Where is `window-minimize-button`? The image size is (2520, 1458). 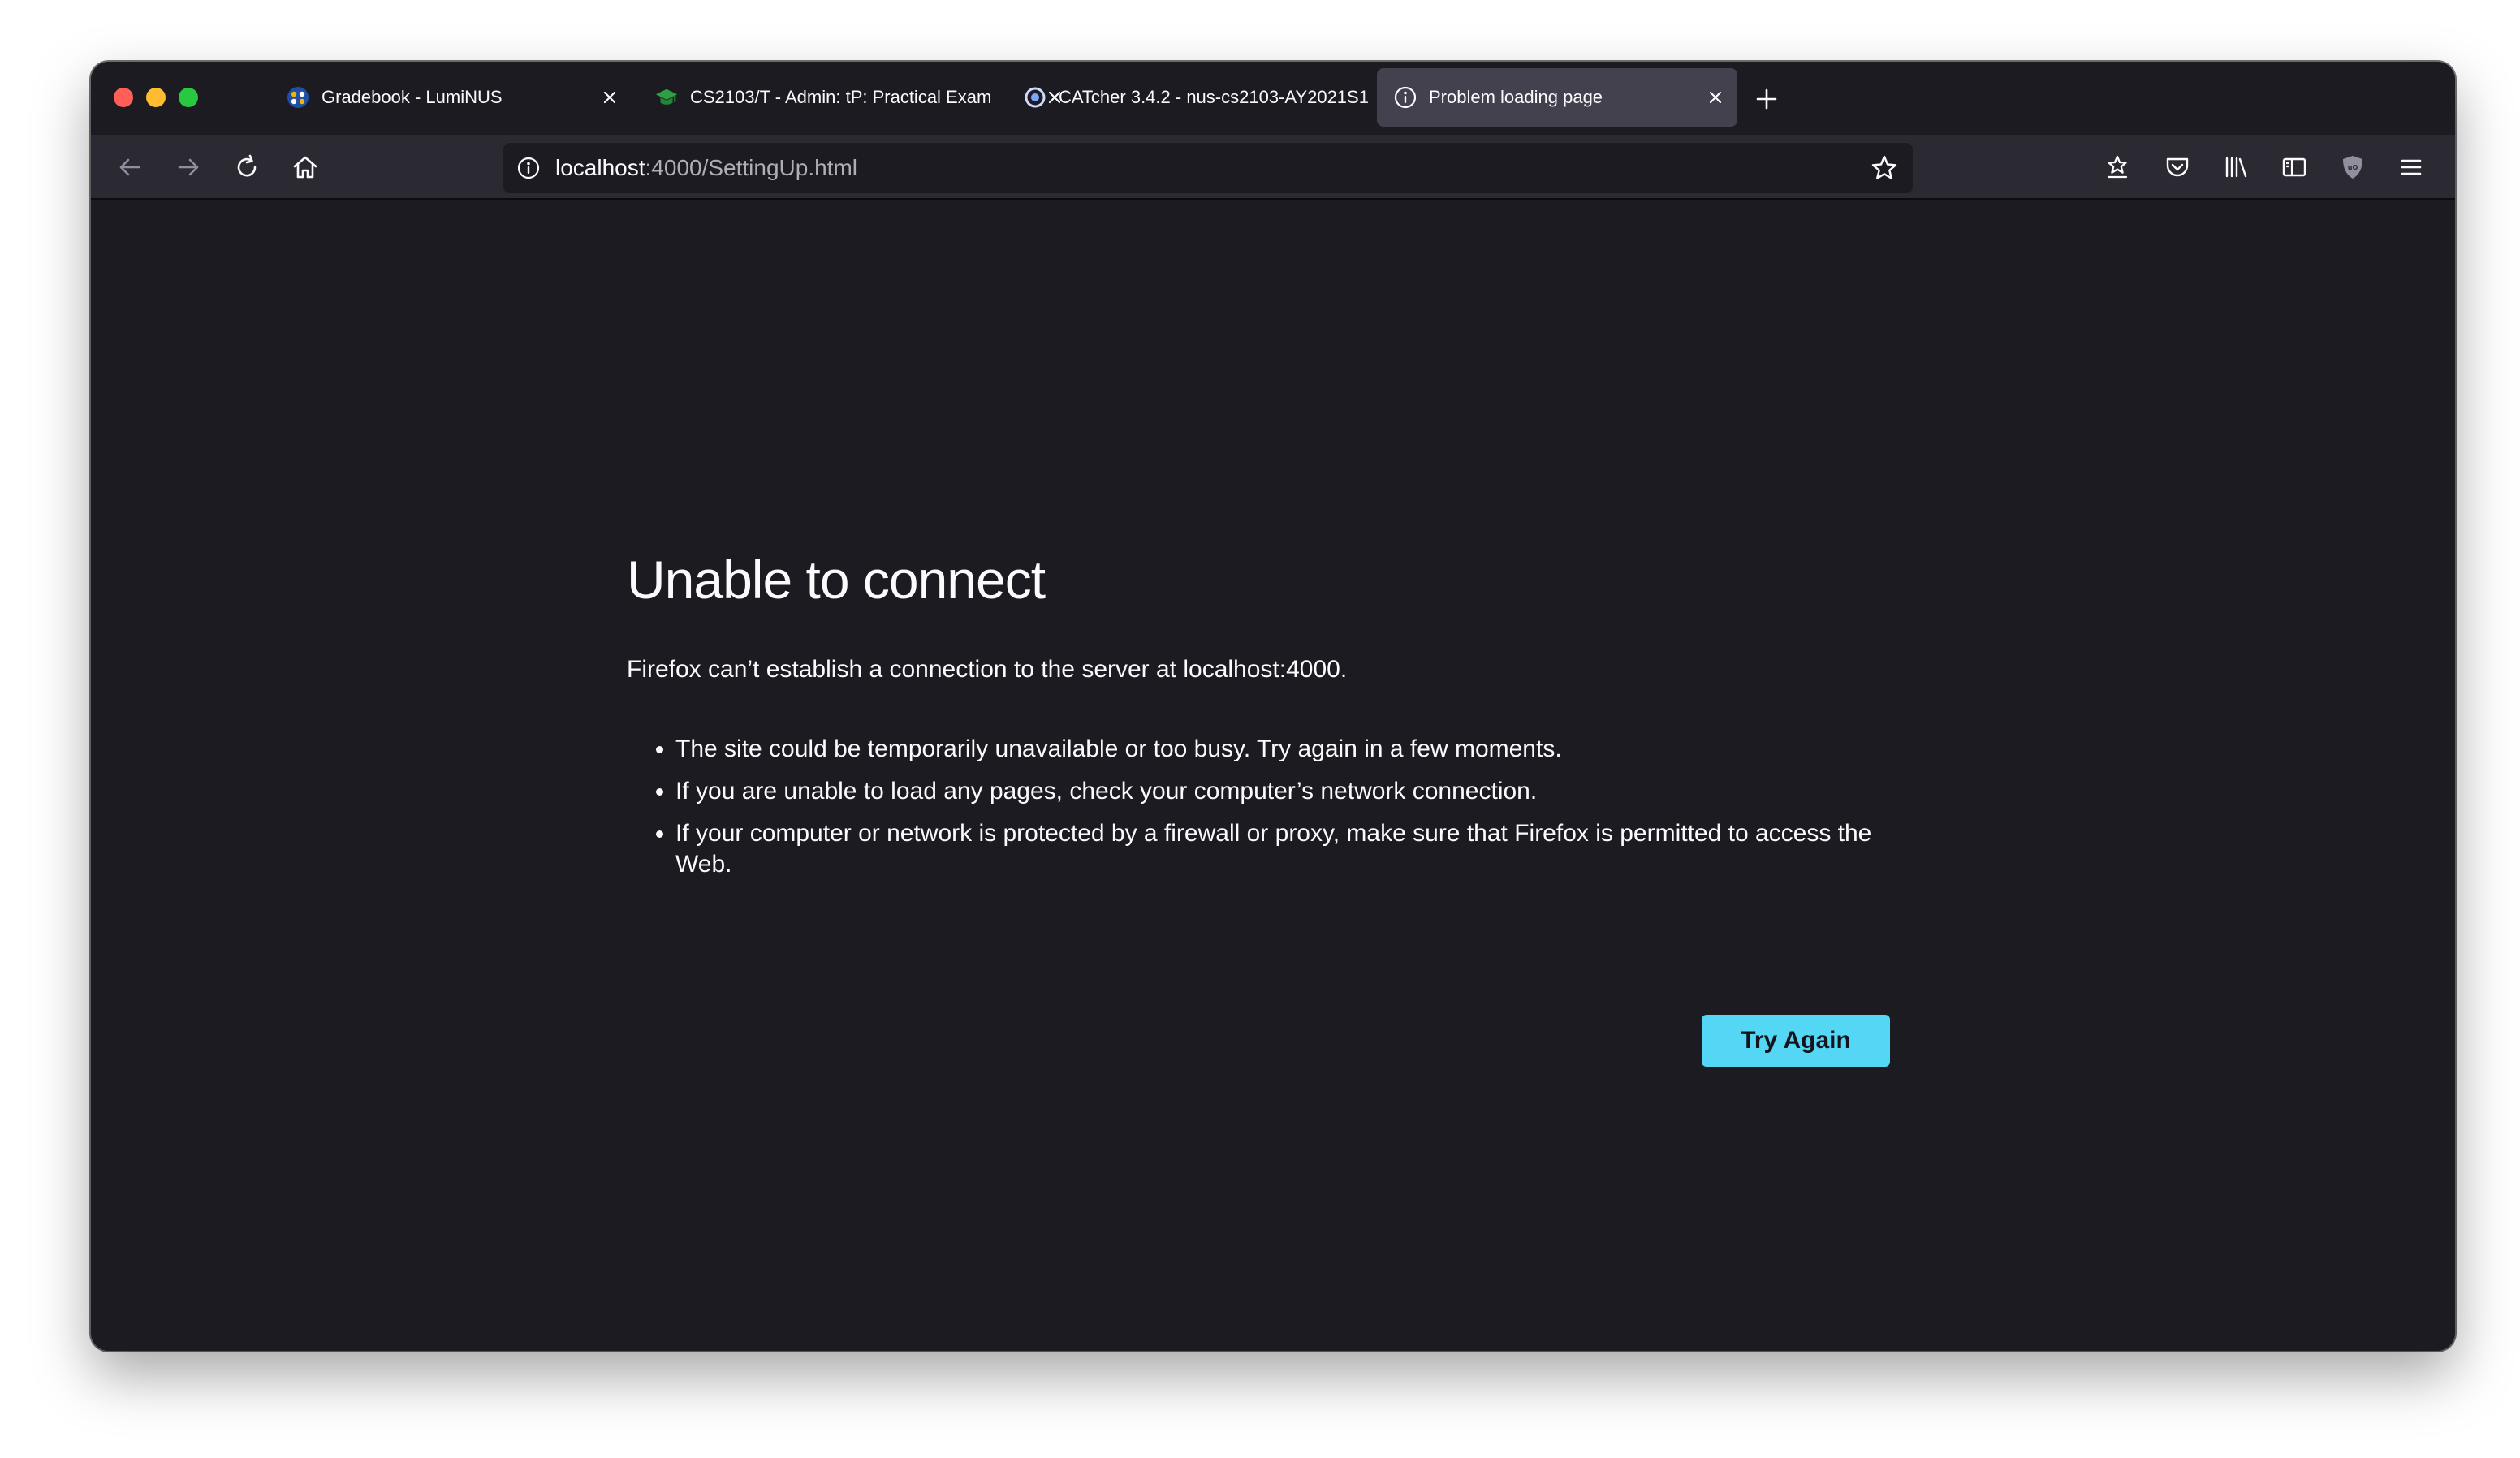
window-minimize-button is located at coordinates (156, 97).